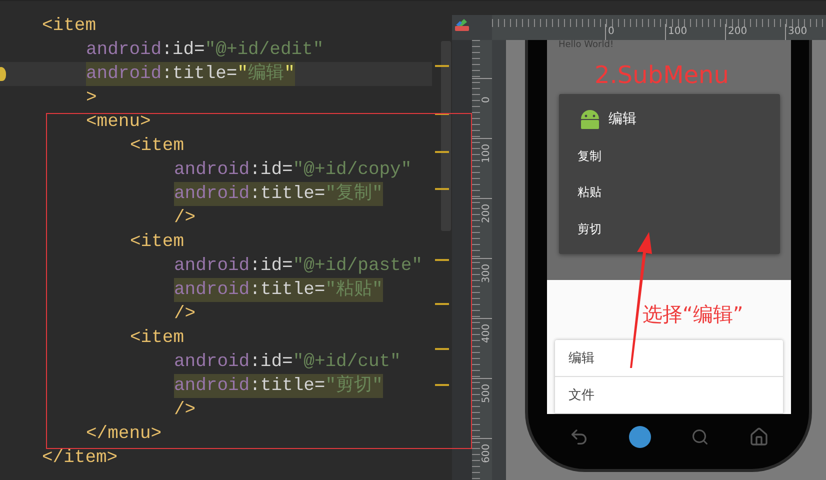 This screenshot has height=480, width=826. Describe the element at coordinates (205, 50) in the screenshot. I see `code-line: android:id="@+id/edit"` at that location.